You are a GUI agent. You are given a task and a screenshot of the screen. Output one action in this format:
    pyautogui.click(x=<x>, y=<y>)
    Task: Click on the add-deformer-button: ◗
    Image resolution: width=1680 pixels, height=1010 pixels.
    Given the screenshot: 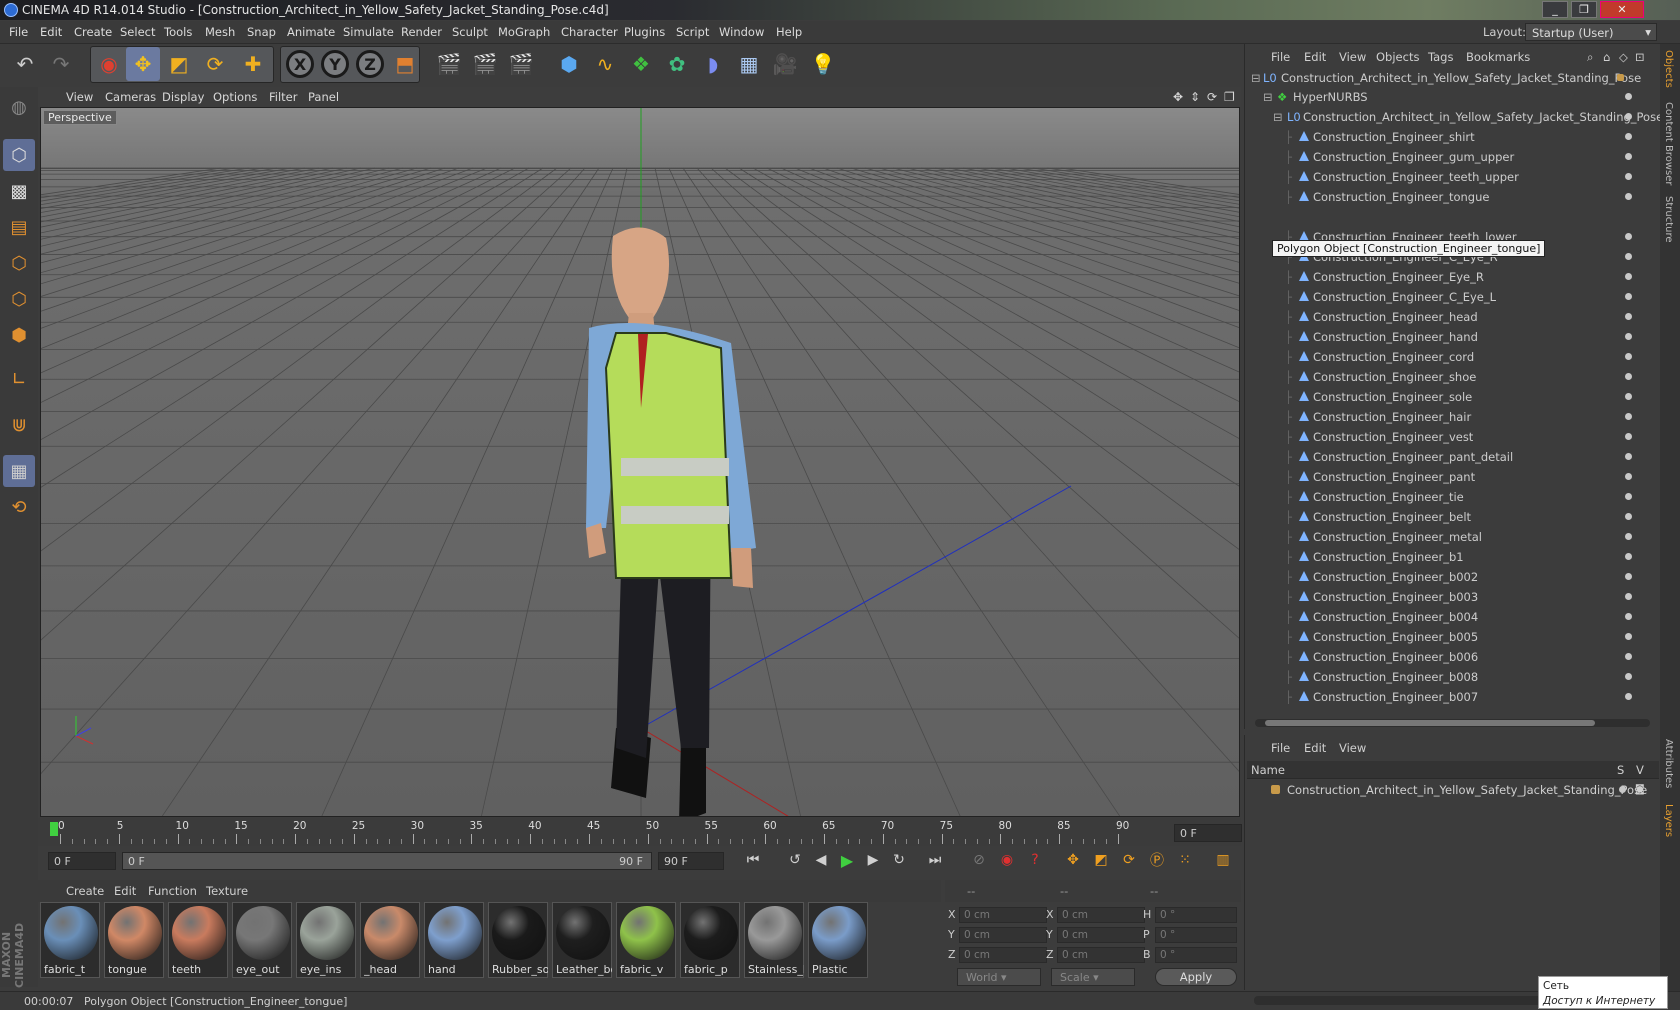 What is the action you would take?
    pyautogui.click(x=713, y=64)
    